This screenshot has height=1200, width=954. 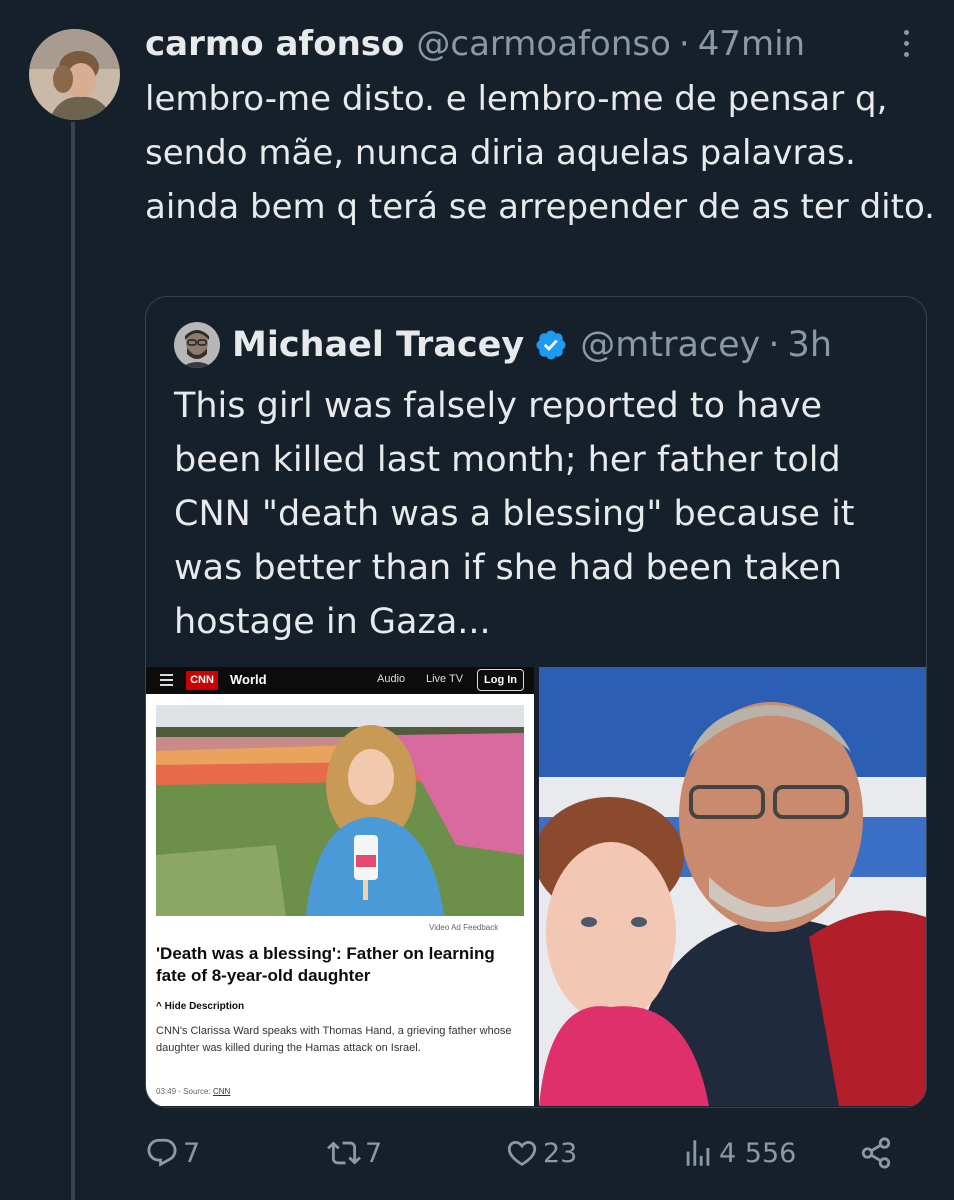 What do you see at coordinates (197, 345) in the screenshot?
I see `quoted-author-avatar` at bounding box center [197, 345].